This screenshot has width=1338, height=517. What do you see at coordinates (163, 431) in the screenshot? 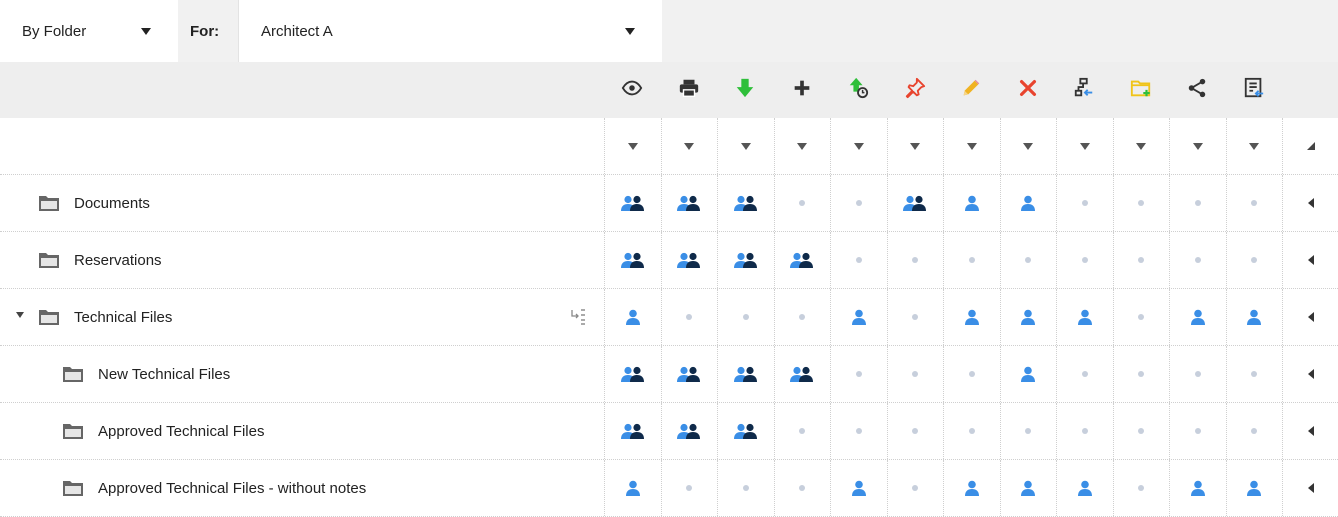
I see `folder-name: Approved Technical Files` at bounding box center [163, 431].